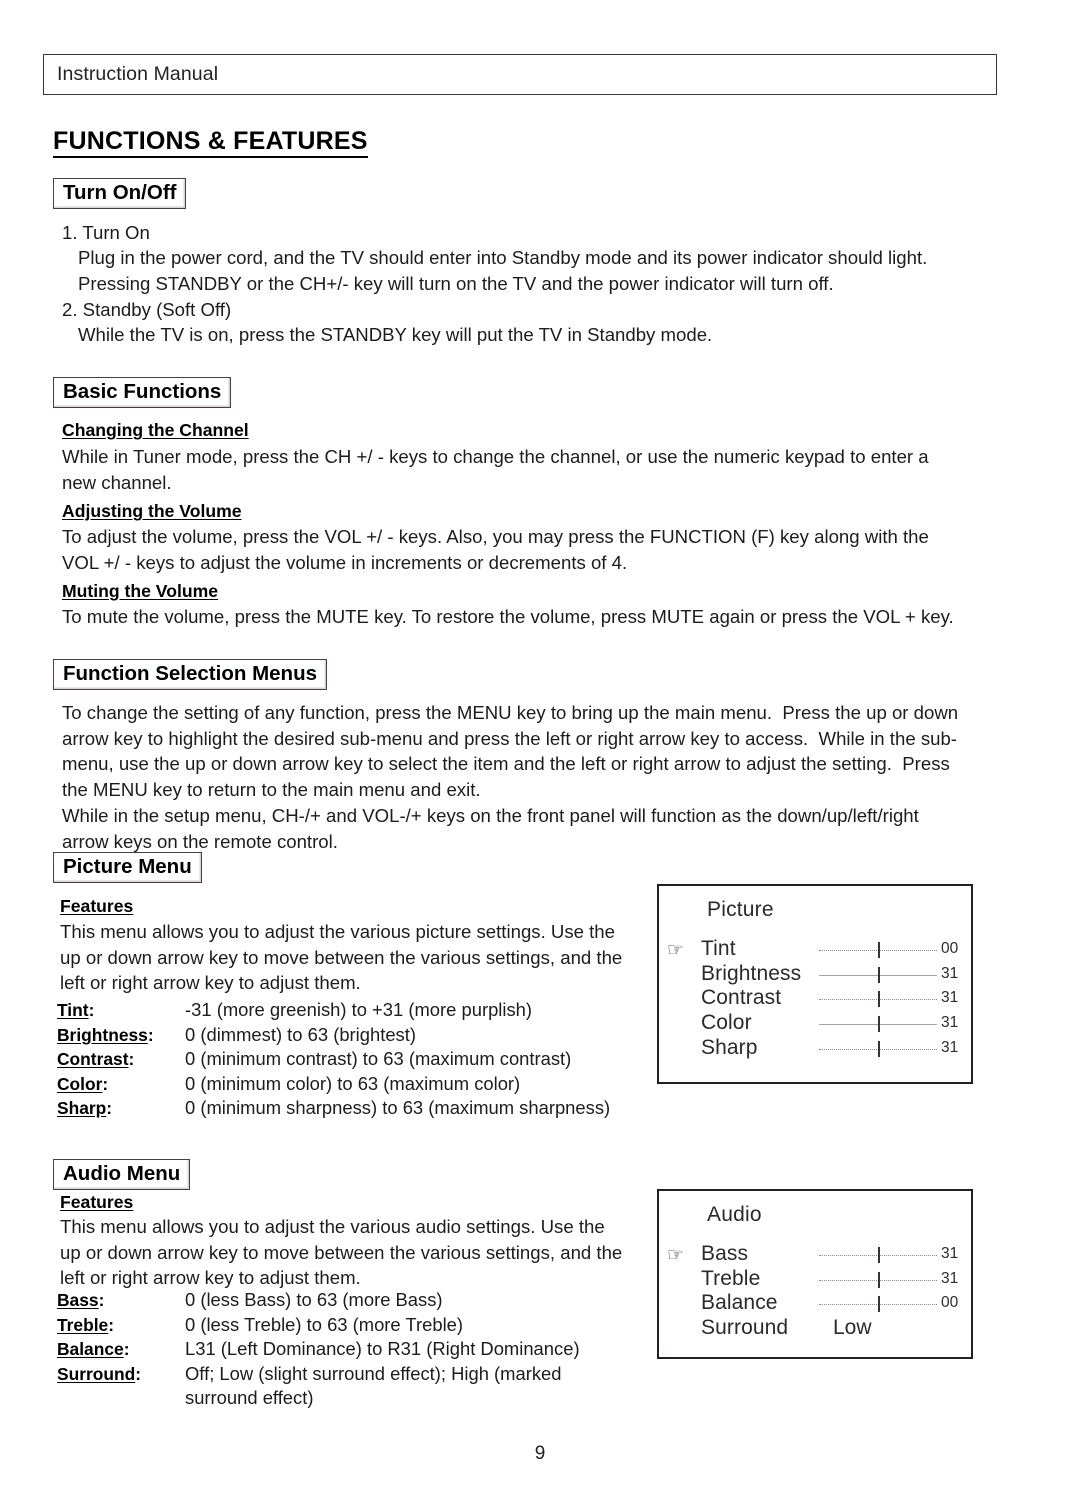 The width and height of the screenshot is (1080, 1511). What do you see at coordinates (816, 1328) in the screenshot?
I see `osd-row-surround: Surround Low` at bounding box center [816, 1328].